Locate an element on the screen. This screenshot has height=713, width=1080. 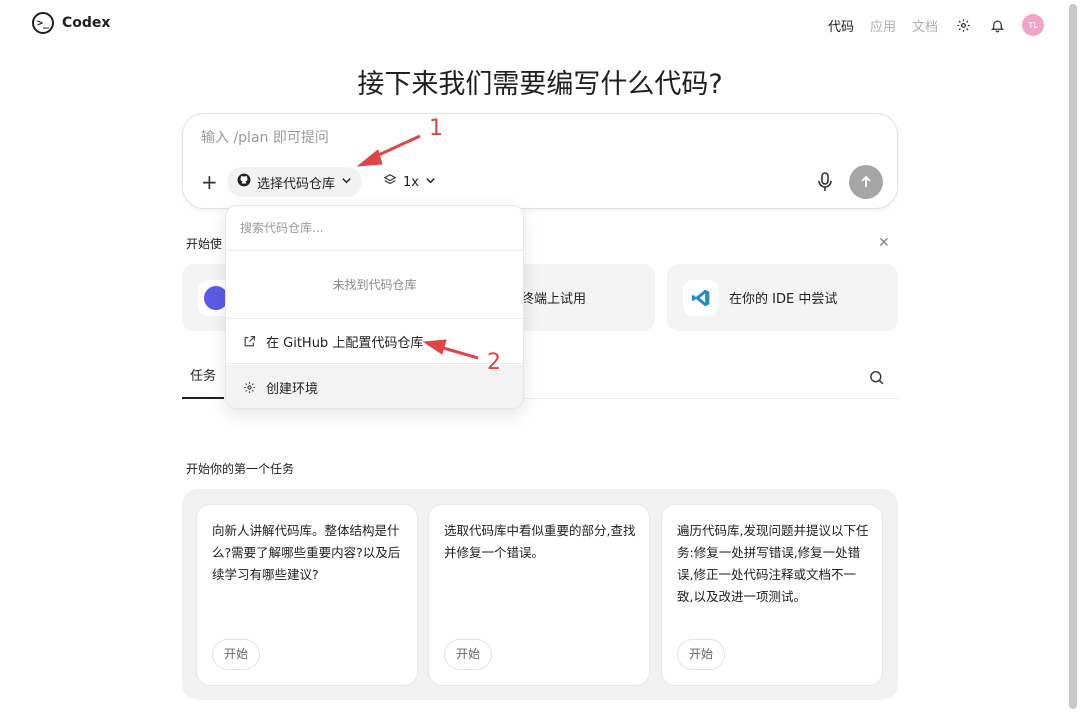
repo-search-input is located at coordinates (374, 228).